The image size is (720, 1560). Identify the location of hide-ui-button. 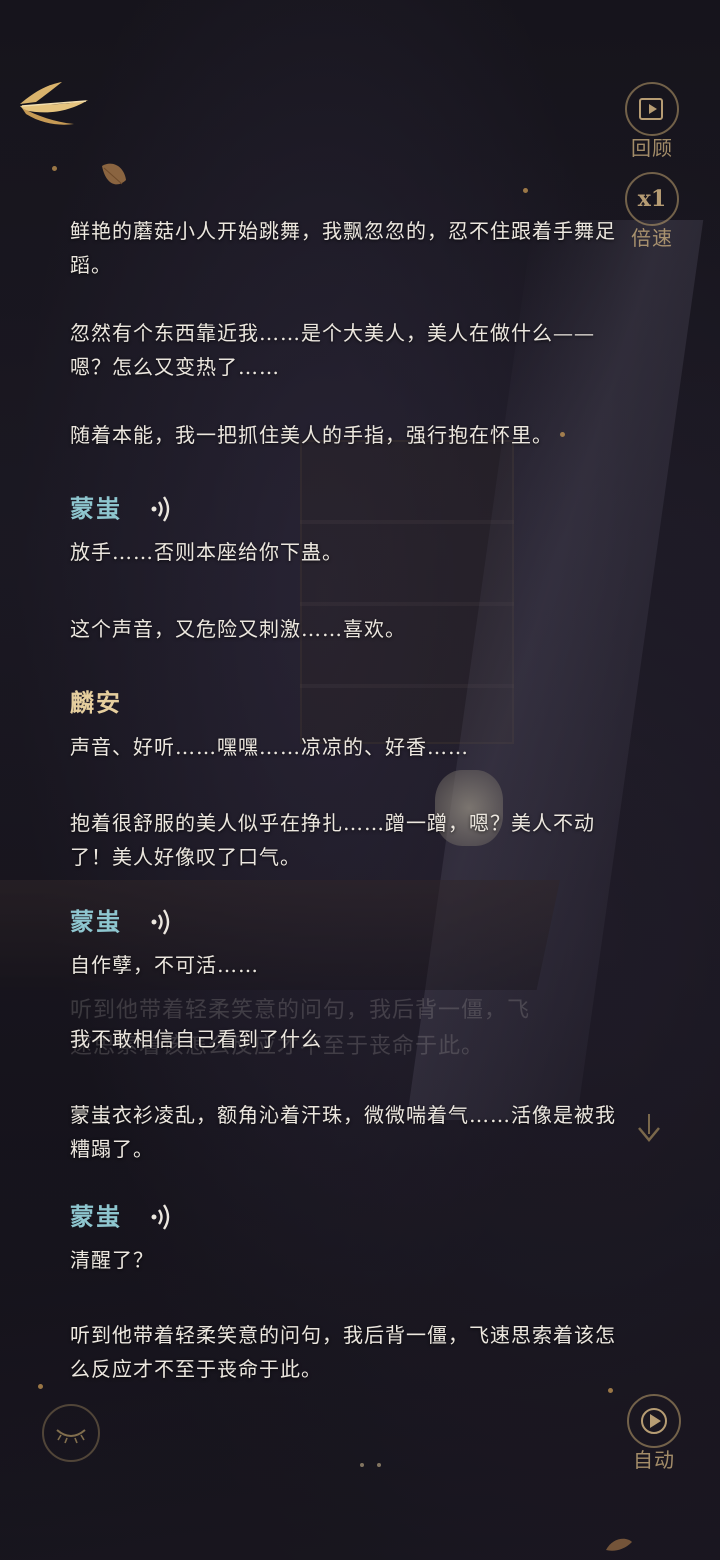
(71, 1433).